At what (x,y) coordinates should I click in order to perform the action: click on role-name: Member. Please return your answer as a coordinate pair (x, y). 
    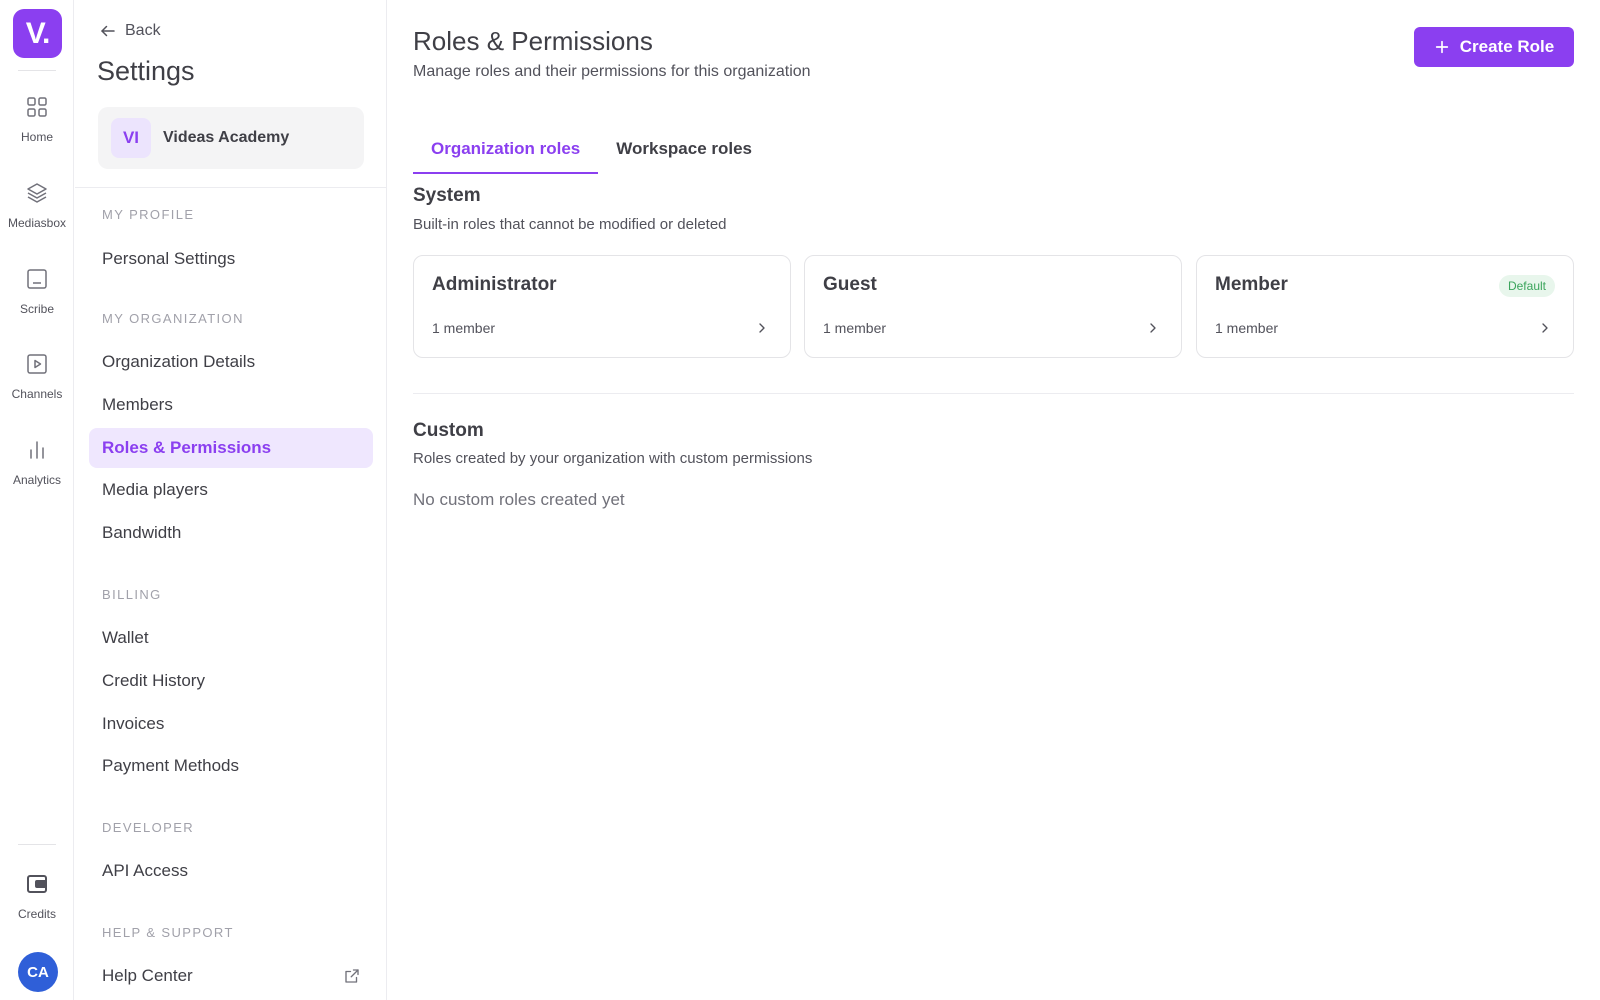
    Looking at the image, I should click on (1251, 284).